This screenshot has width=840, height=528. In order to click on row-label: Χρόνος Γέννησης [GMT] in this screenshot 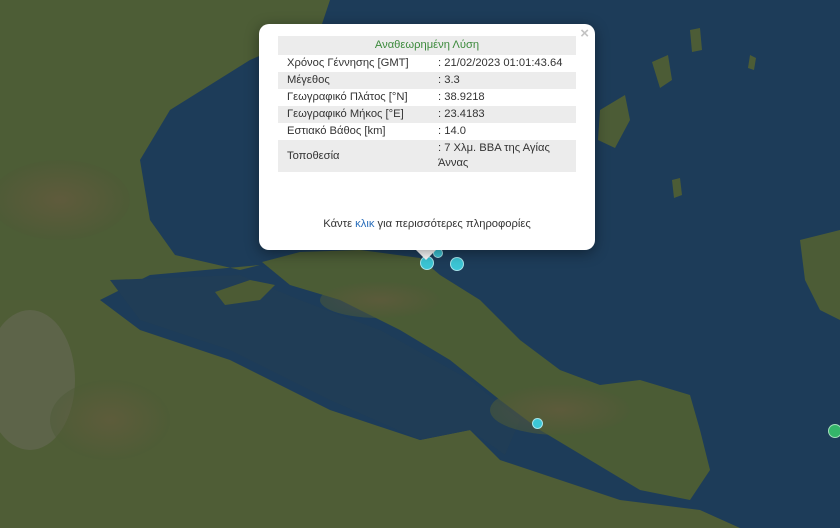, I will do `click(348, 63)`.